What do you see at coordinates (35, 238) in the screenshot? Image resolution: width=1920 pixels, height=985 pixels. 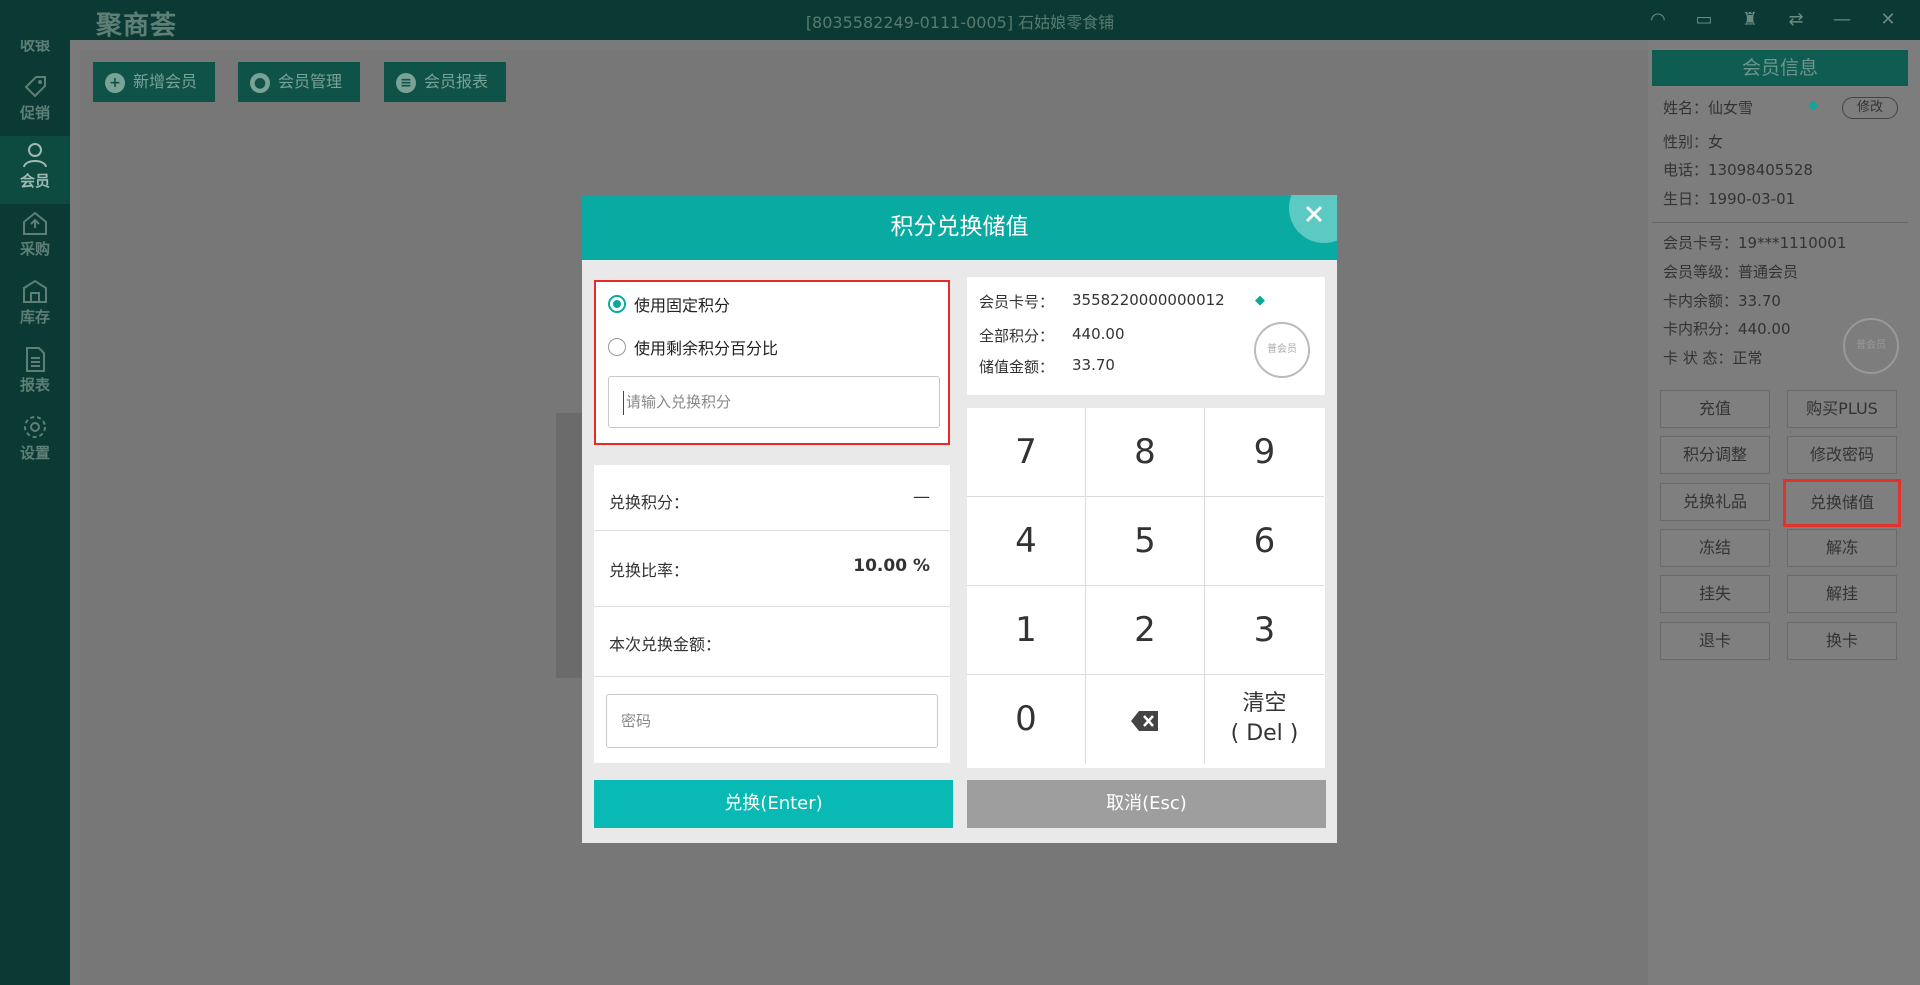 I see `nav-item-purchase: 采购` at bounding box center [35, 238].